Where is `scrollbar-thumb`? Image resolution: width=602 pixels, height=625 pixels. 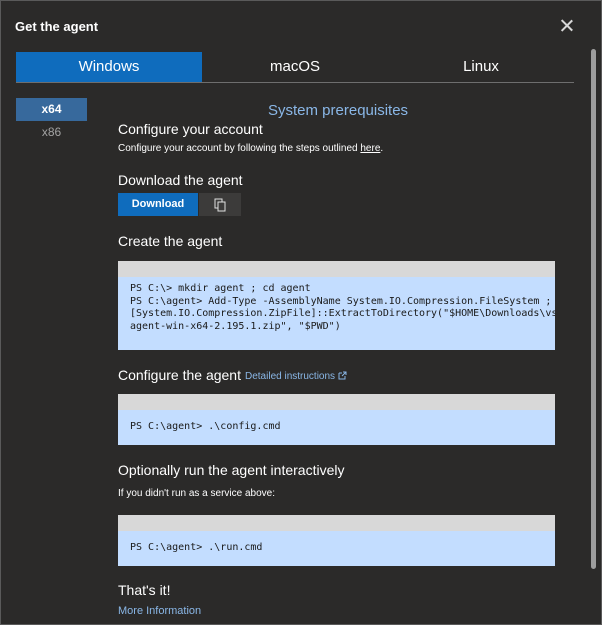 scrollbar-thumb is located at coordinates (593, 309).